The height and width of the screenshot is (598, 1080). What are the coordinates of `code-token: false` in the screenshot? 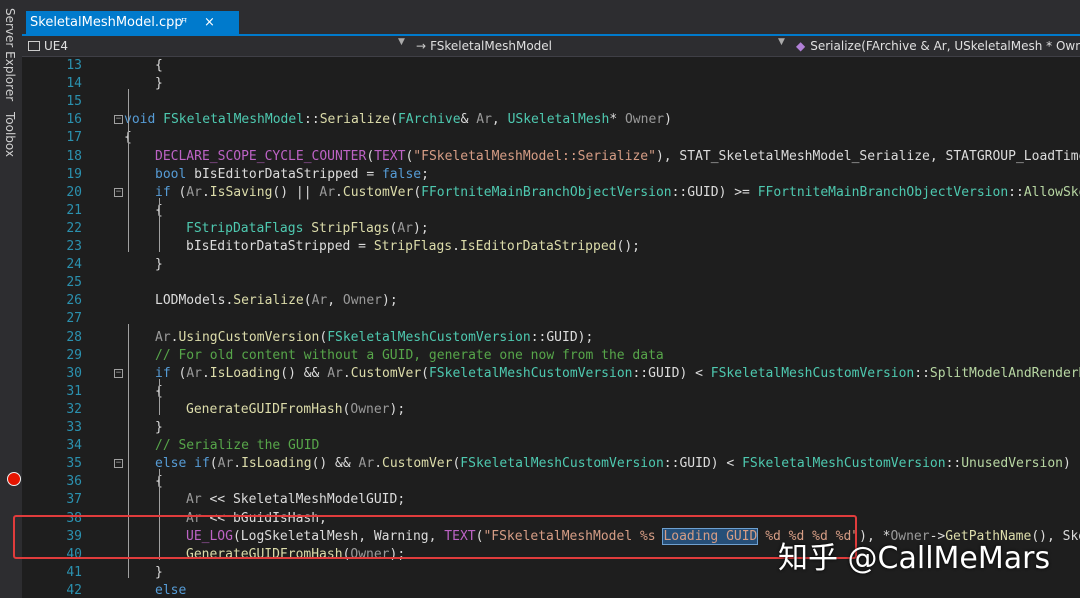 It's located at (401, 174).